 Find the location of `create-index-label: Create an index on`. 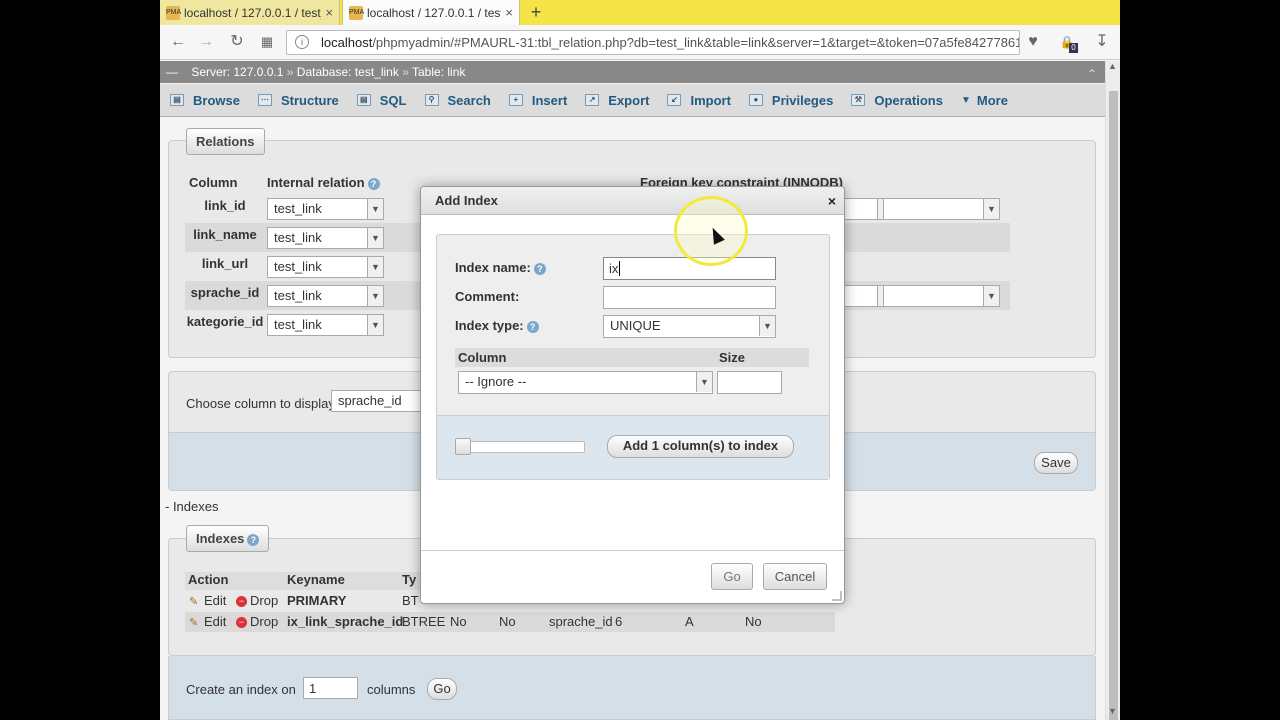

create-index-label: Create an index on is located at coordinates (241, 689).